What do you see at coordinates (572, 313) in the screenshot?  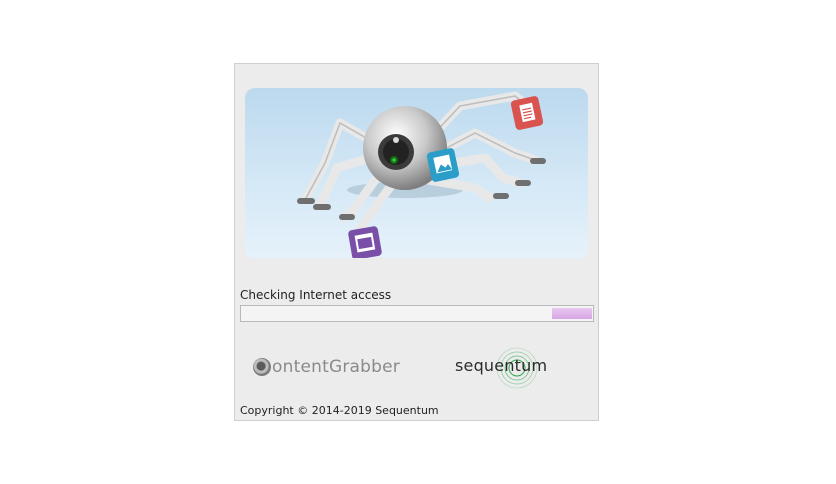 I see `progress-indicator` at bounding box center [572, 313].